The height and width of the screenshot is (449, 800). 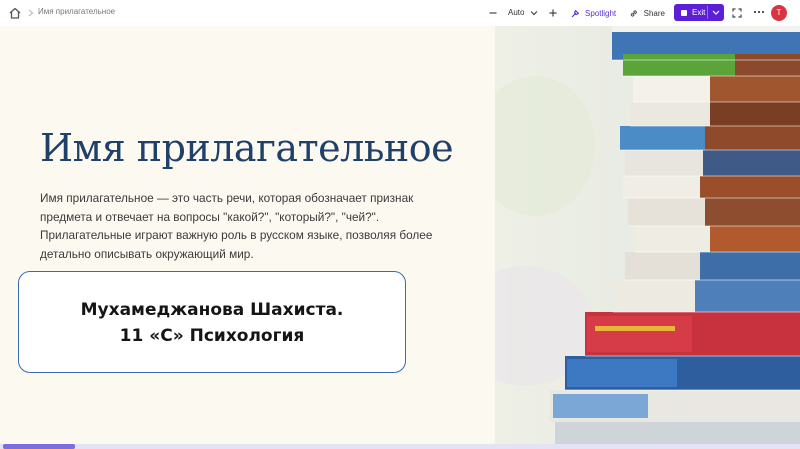 What do you see at coordinates (601, 13) in the screenshot?
I see `spotlight-label: Spotlight` at bounding box center [601, 13].